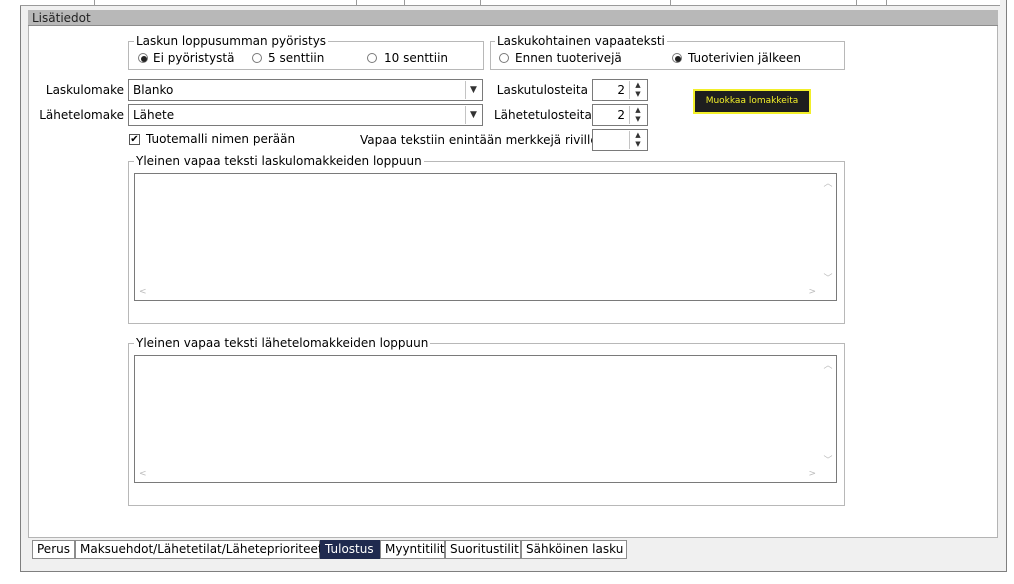  I want to click on delivery-copies-label: Lähetetulosteita, so click(543, 115).